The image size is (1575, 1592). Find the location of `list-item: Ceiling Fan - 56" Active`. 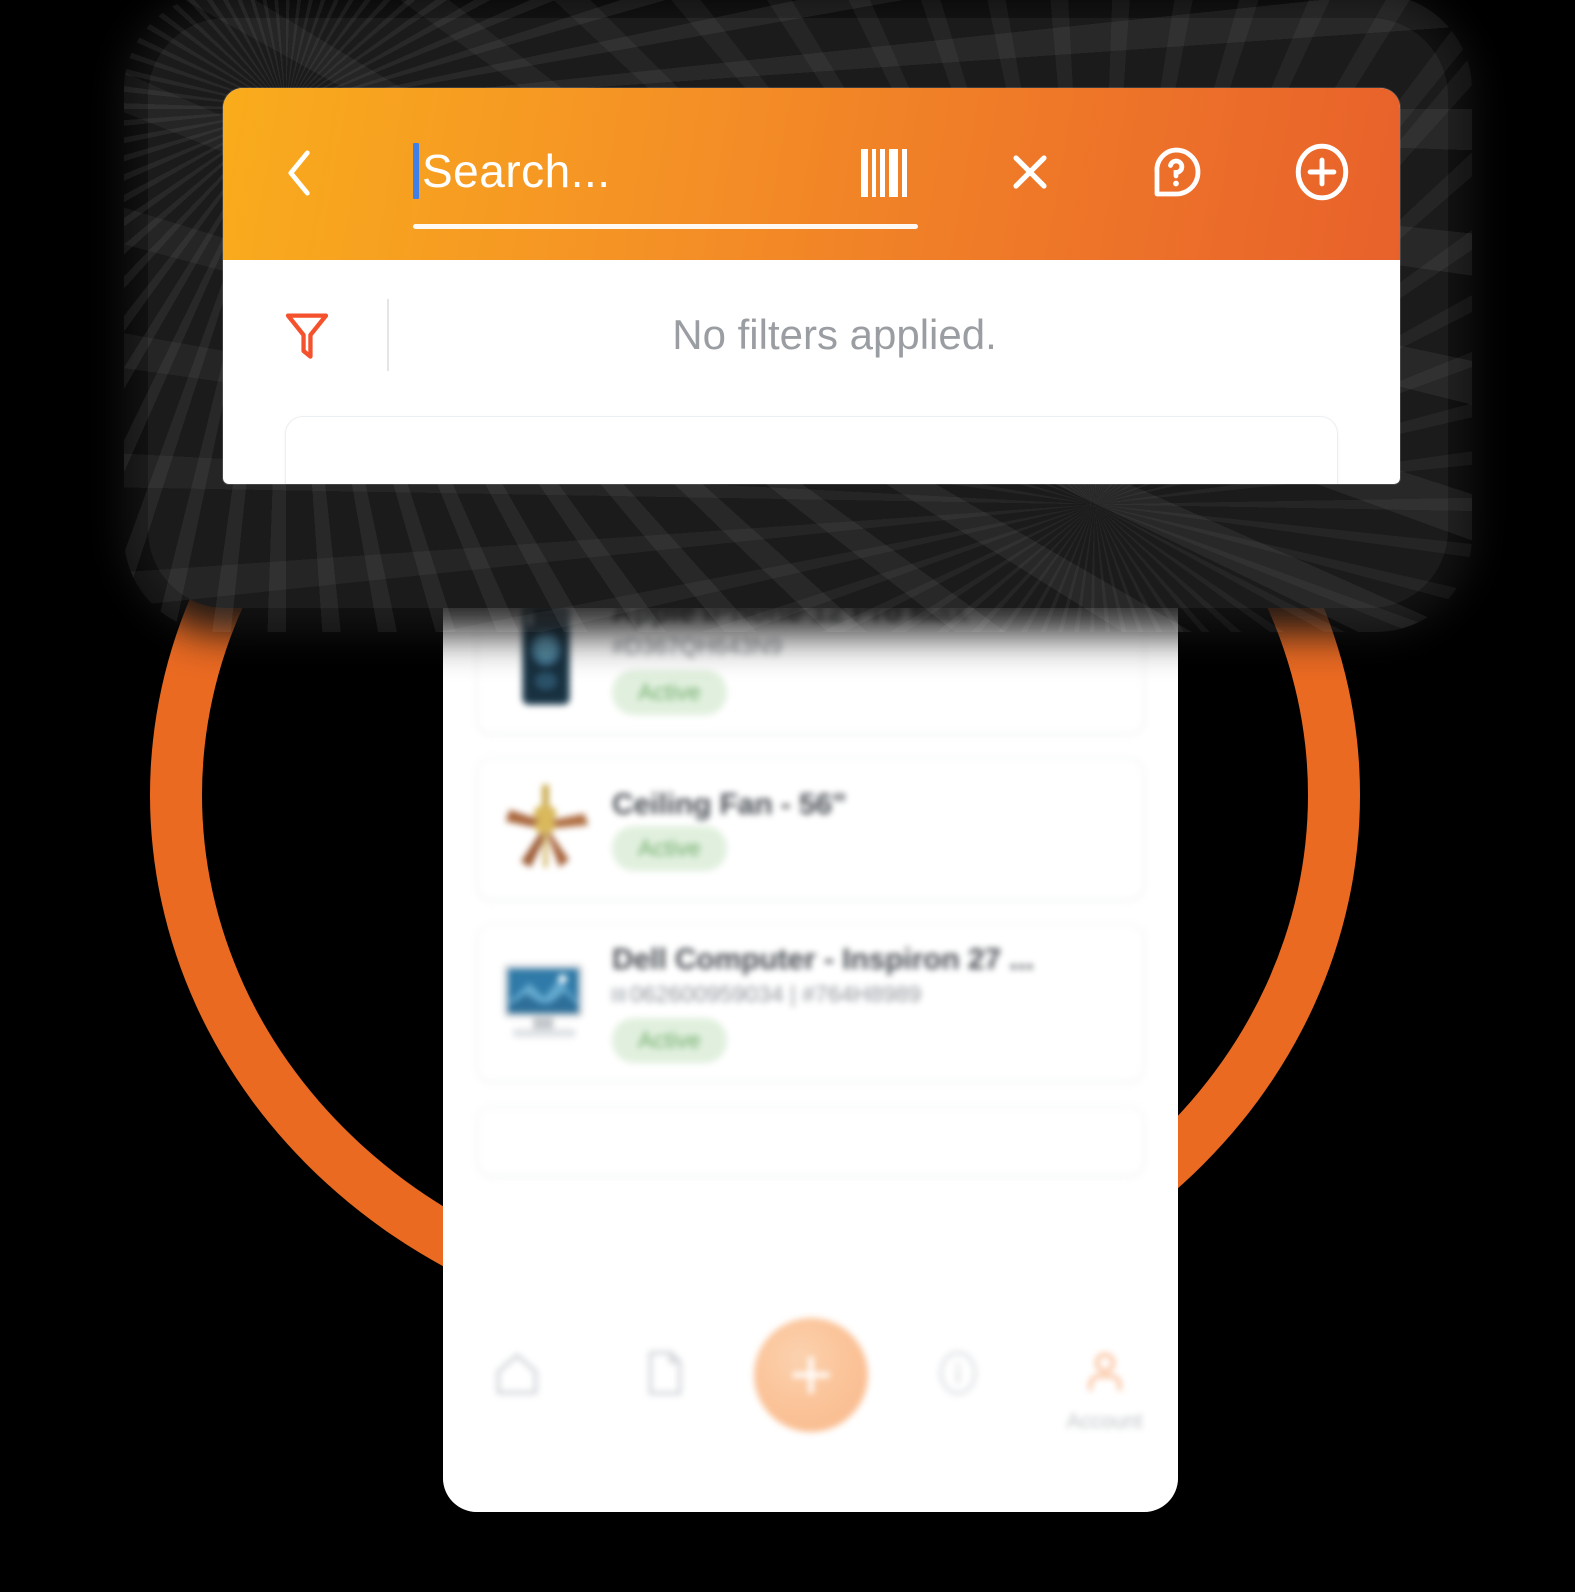

list-item: Ceiling Fan - 56" Active is located at coordinates (810, 829).